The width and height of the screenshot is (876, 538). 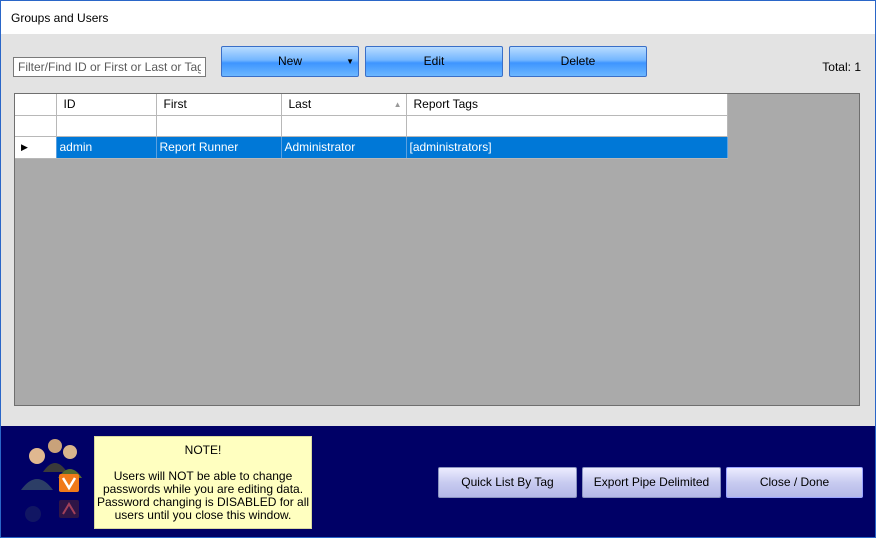 What do you see at coordinates (567, 105) in the screenshot?
I see `column-header-report-tags: Report Tags` at bounding box center [567, 105].